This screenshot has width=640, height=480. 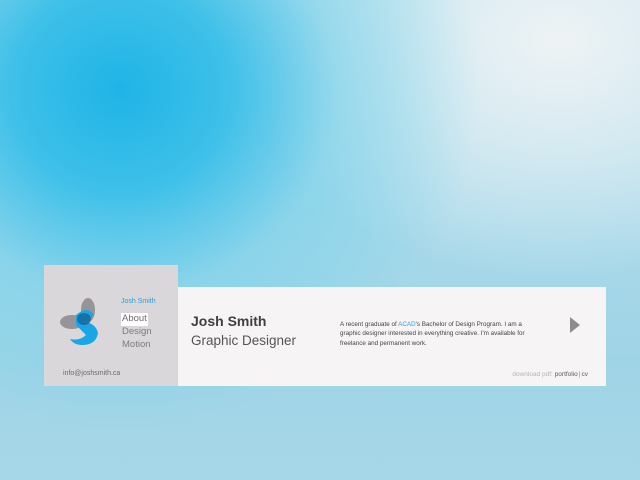 What do you see at coordinates (244, 340) in the screenshot?
I see `profile-title: Graphic Designer` at bounding box center [244, 340].